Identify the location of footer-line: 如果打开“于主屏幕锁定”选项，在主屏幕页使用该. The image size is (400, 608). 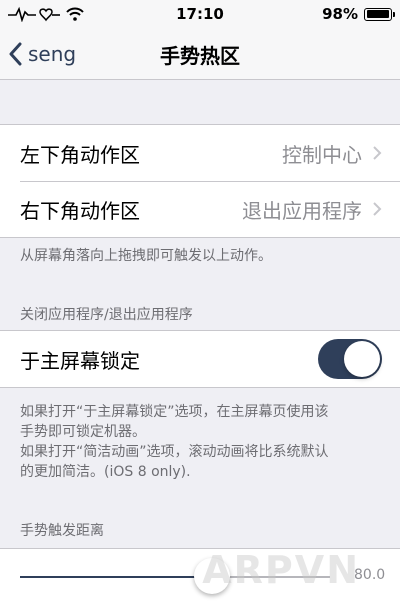
(174, 412).